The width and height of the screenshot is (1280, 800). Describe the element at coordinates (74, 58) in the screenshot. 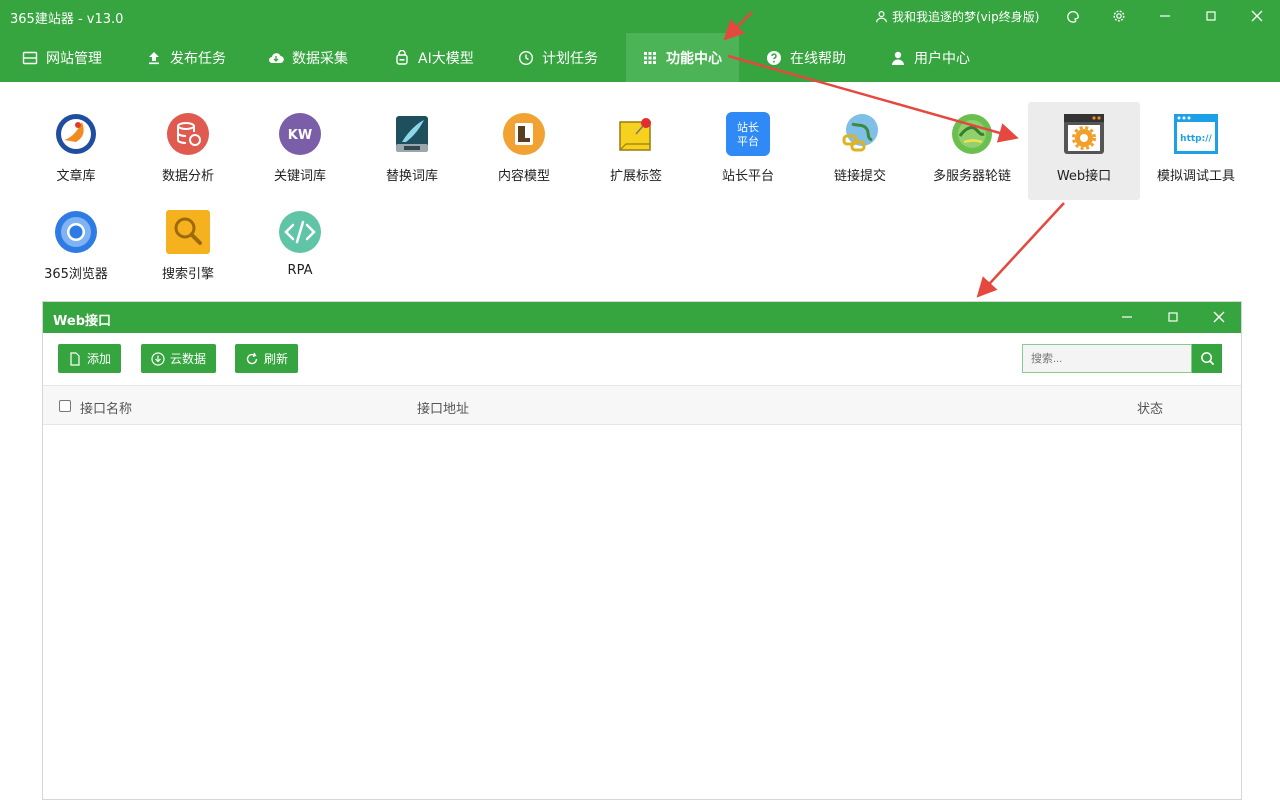

I see `nav-label: 网站管理` at that location.